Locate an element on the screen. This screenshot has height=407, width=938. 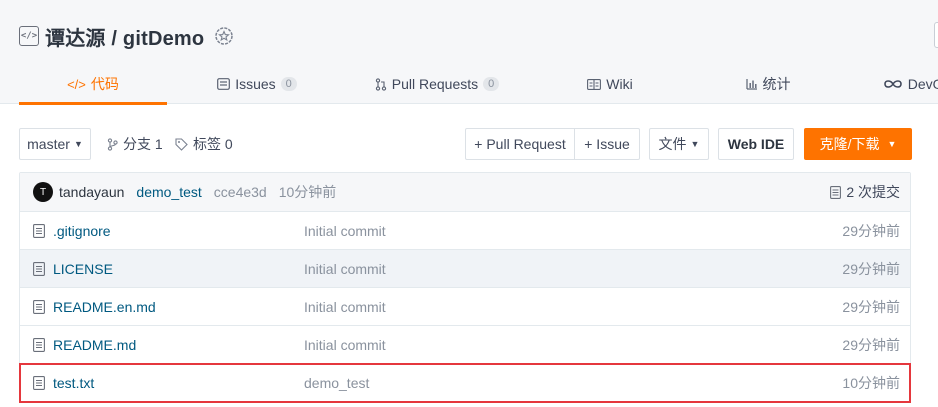
new-pull-request-label: + Pull Request is located at coordinates (520, 144).